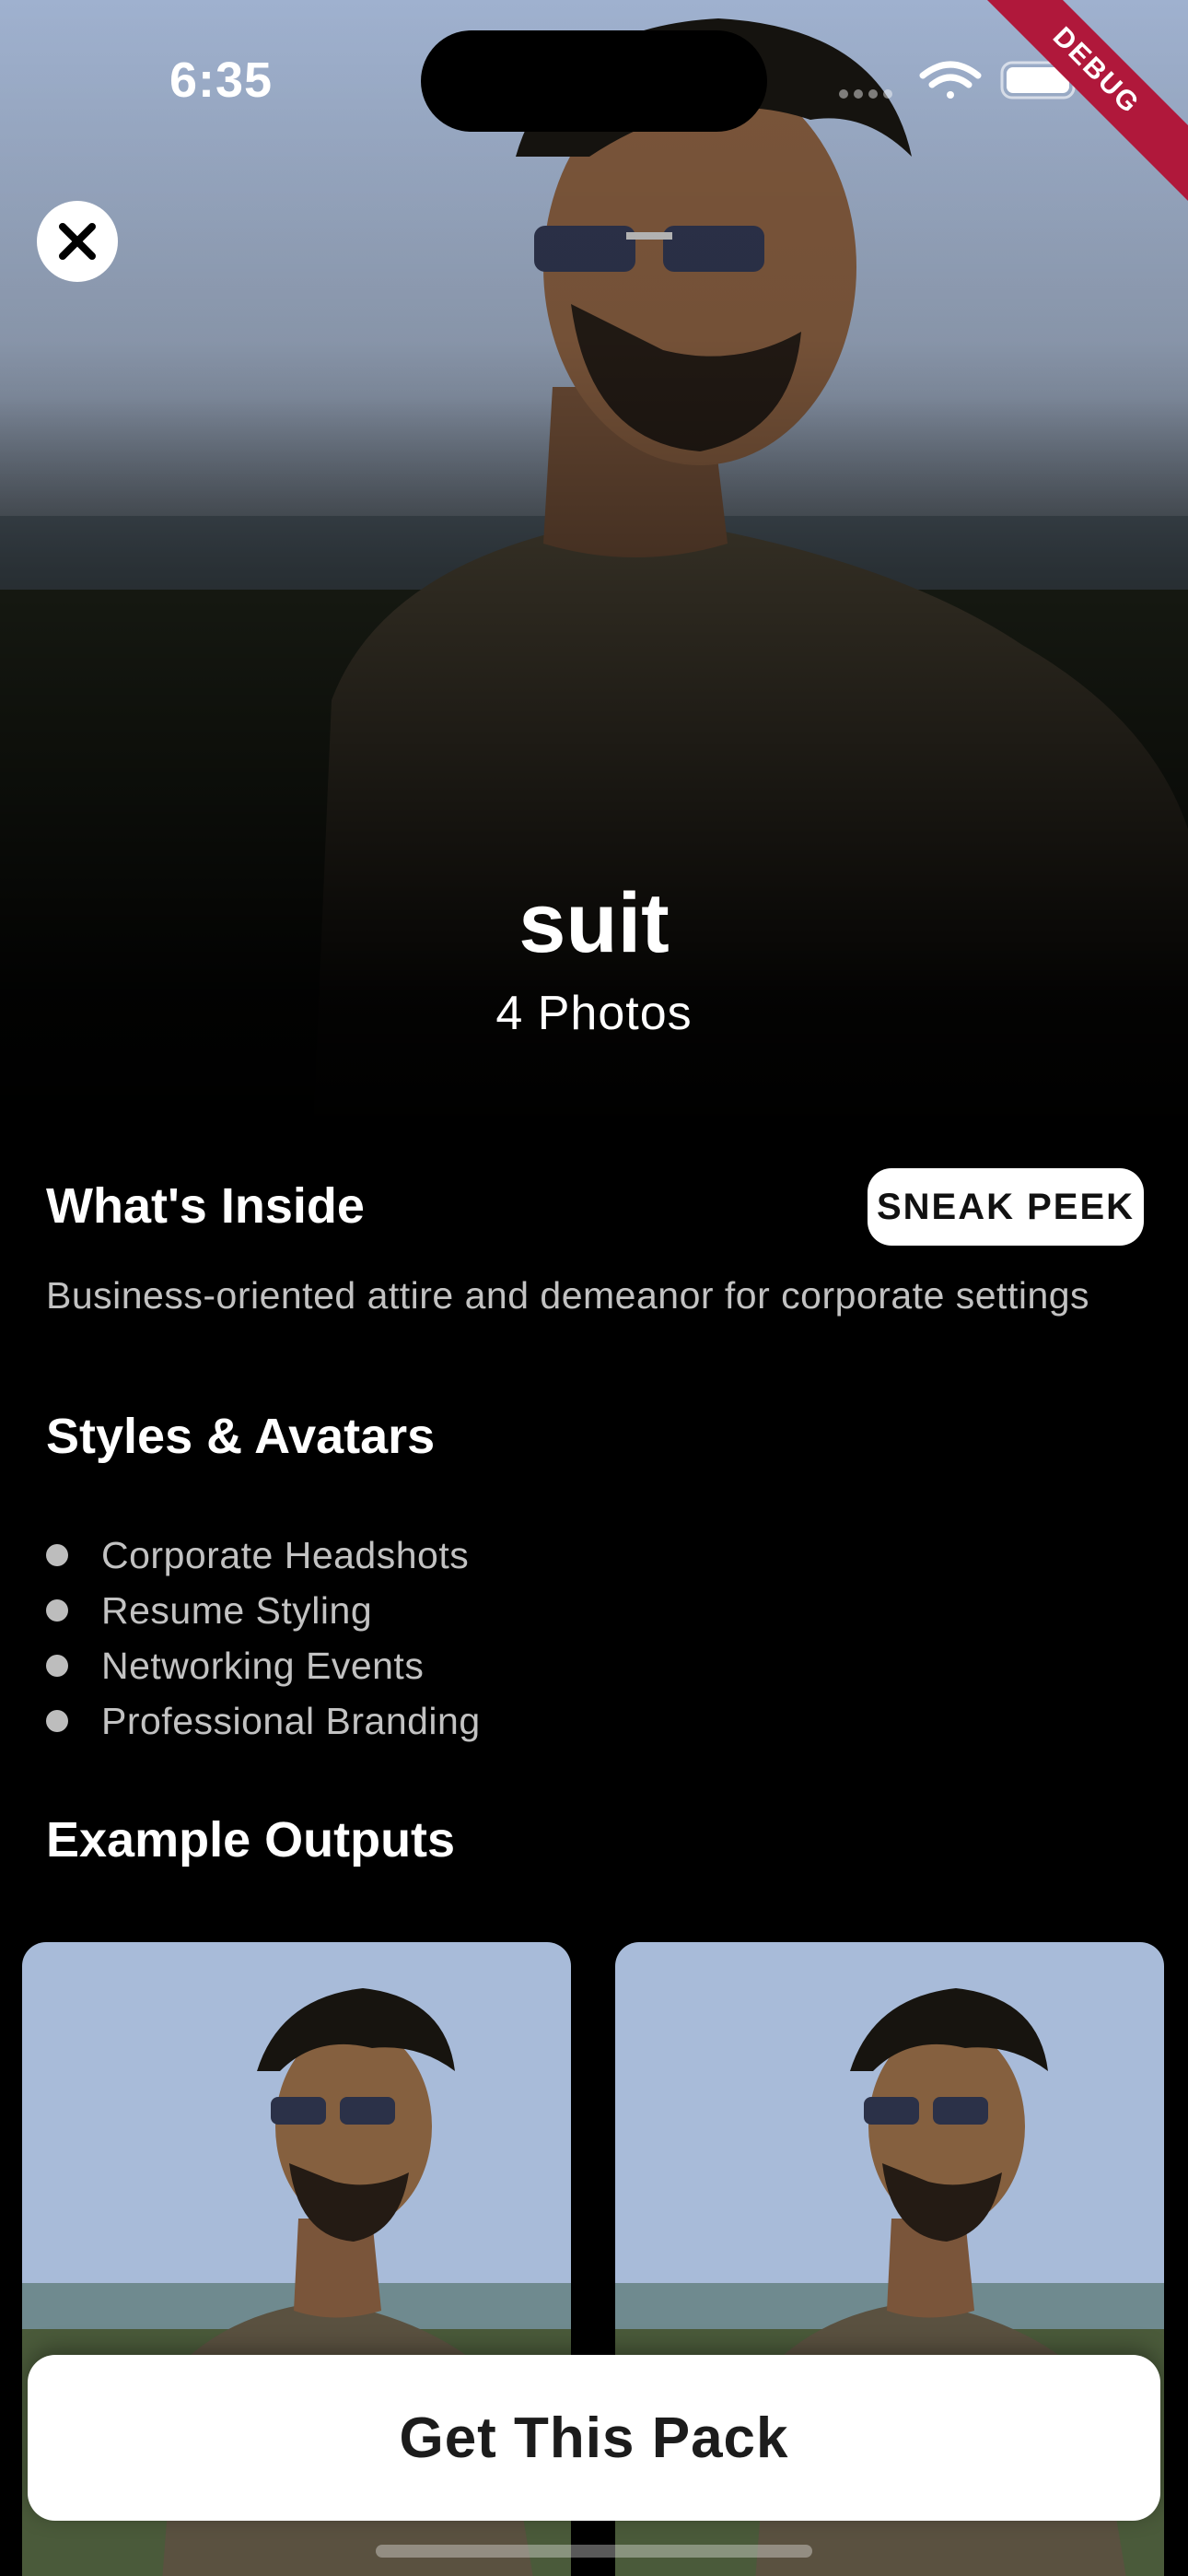 This screenshot has width=1188, height=2576. Describe the element at coordinates (221, 80) in the screenshot. I see `status-time: 6:35` at that location.